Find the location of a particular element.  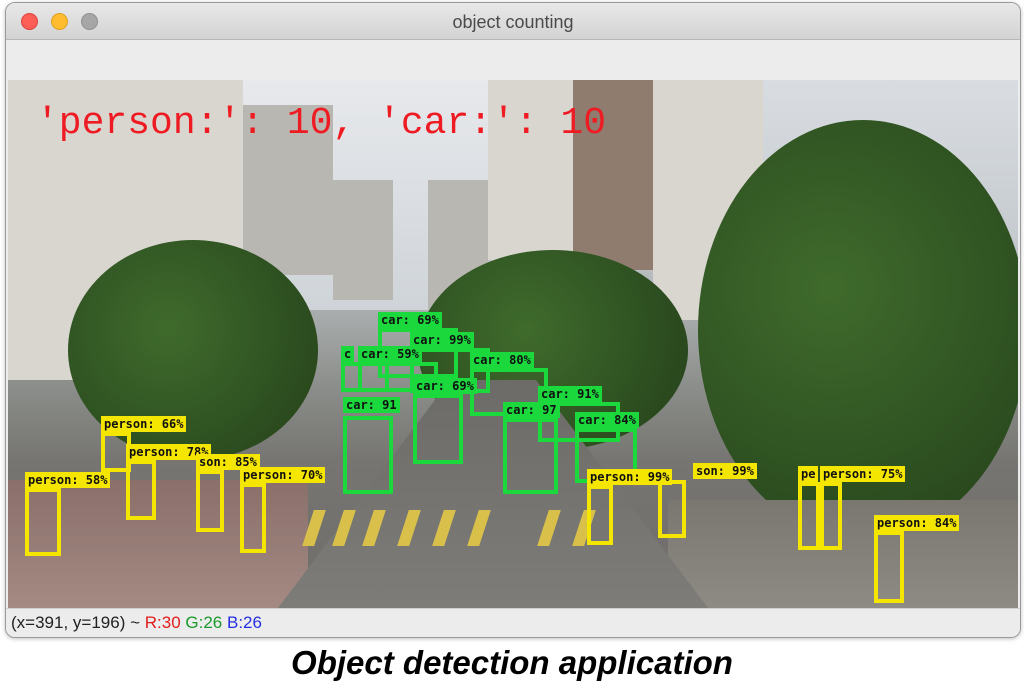

detection-label: person: 75% is located at coordinates (863, 474).